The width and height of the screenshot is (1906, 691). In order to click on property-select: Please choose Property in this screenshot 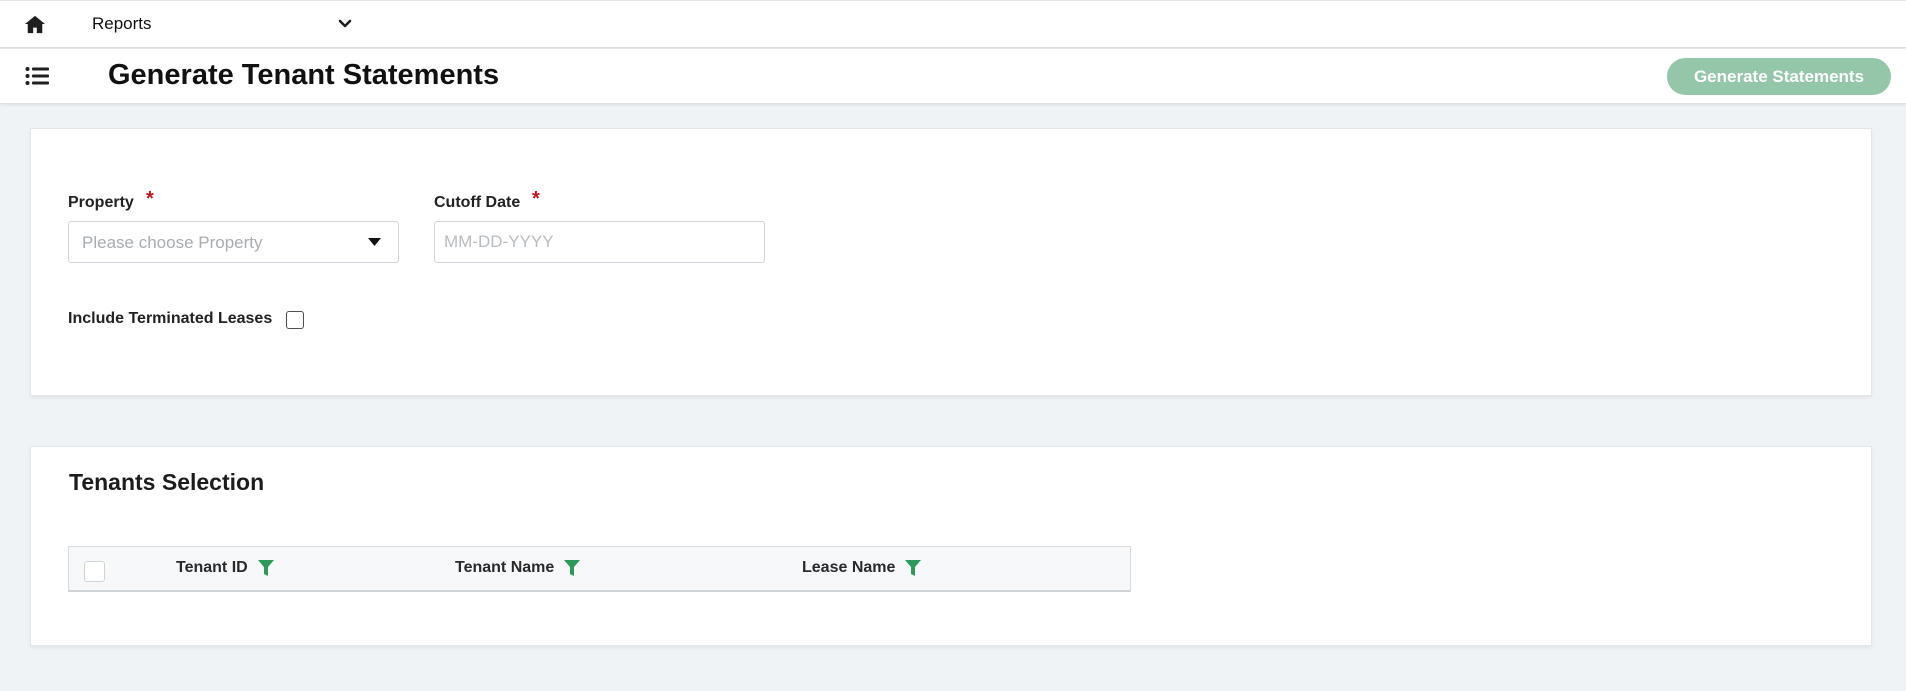, I will do `click(233, 242)`.